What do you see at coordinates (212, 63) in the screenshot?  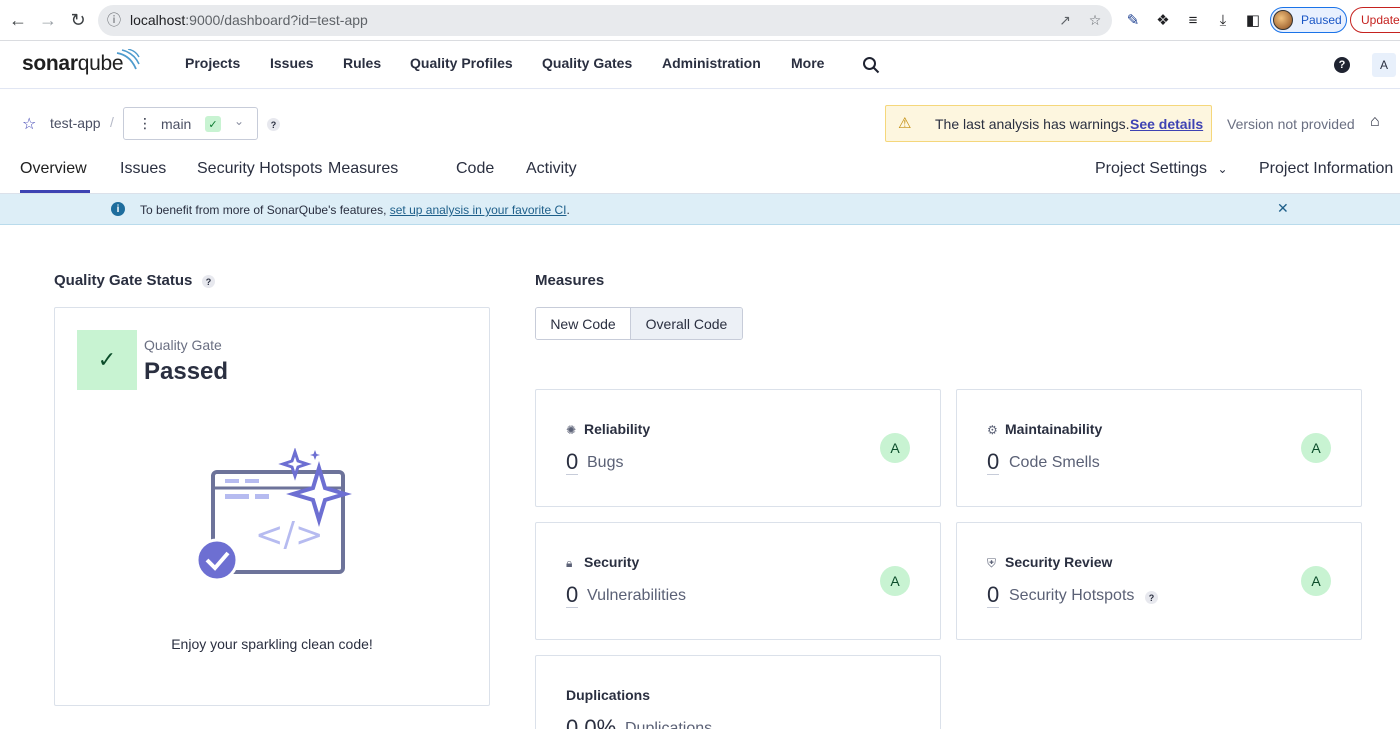 I see `nav-projects: Projects` at bounding box center [212, 63].